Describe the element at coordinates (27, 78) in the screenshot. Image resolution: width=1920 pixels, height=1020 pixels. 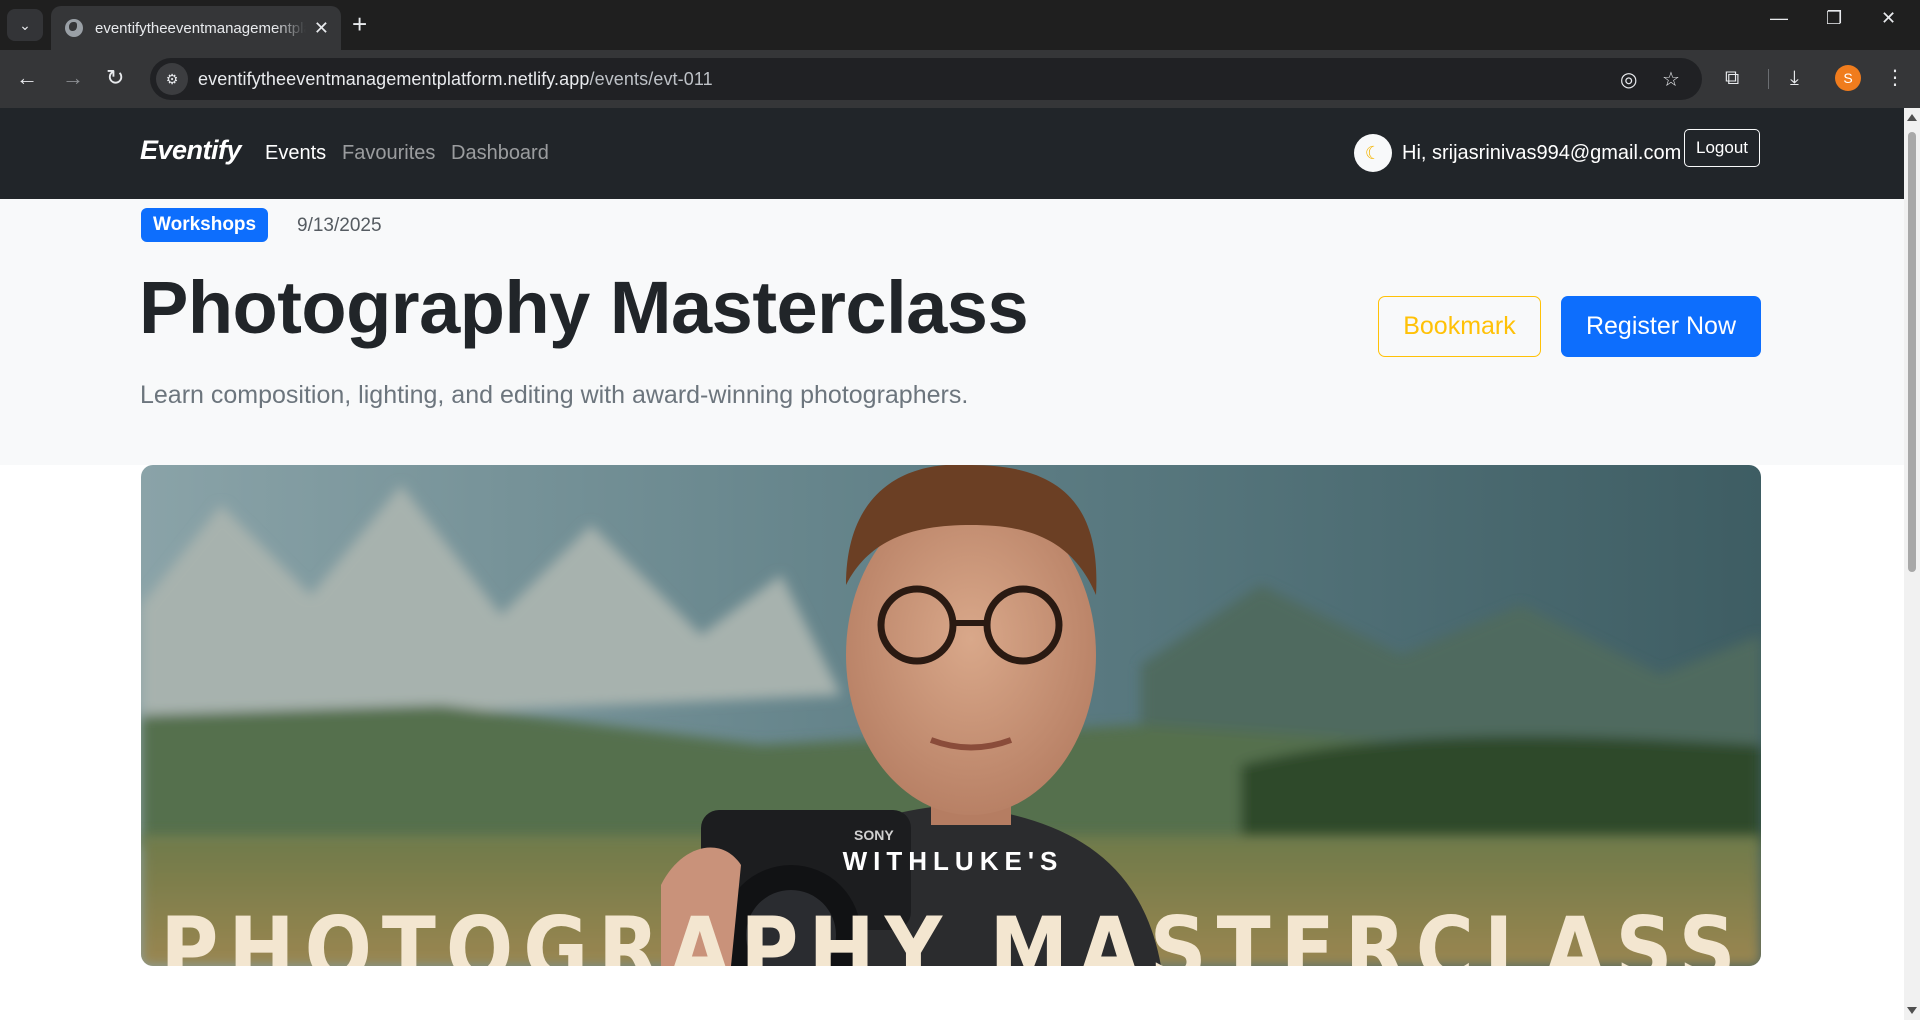
I see `back-icon: ←` at that location.